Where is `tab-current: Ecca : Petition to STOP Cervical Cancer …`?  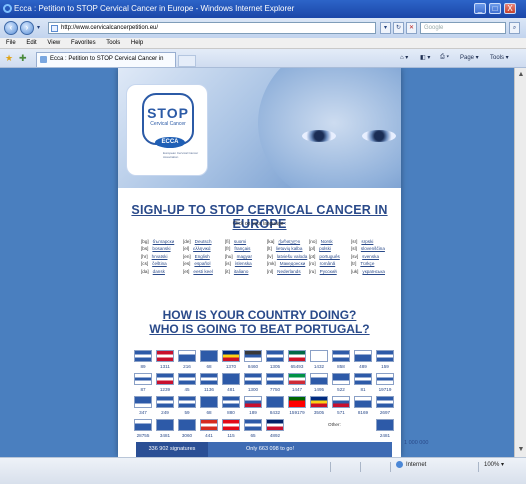 tab-current: Ecca : Petition to STOP Cervical Cancer … is located at coordinates (106, 63).